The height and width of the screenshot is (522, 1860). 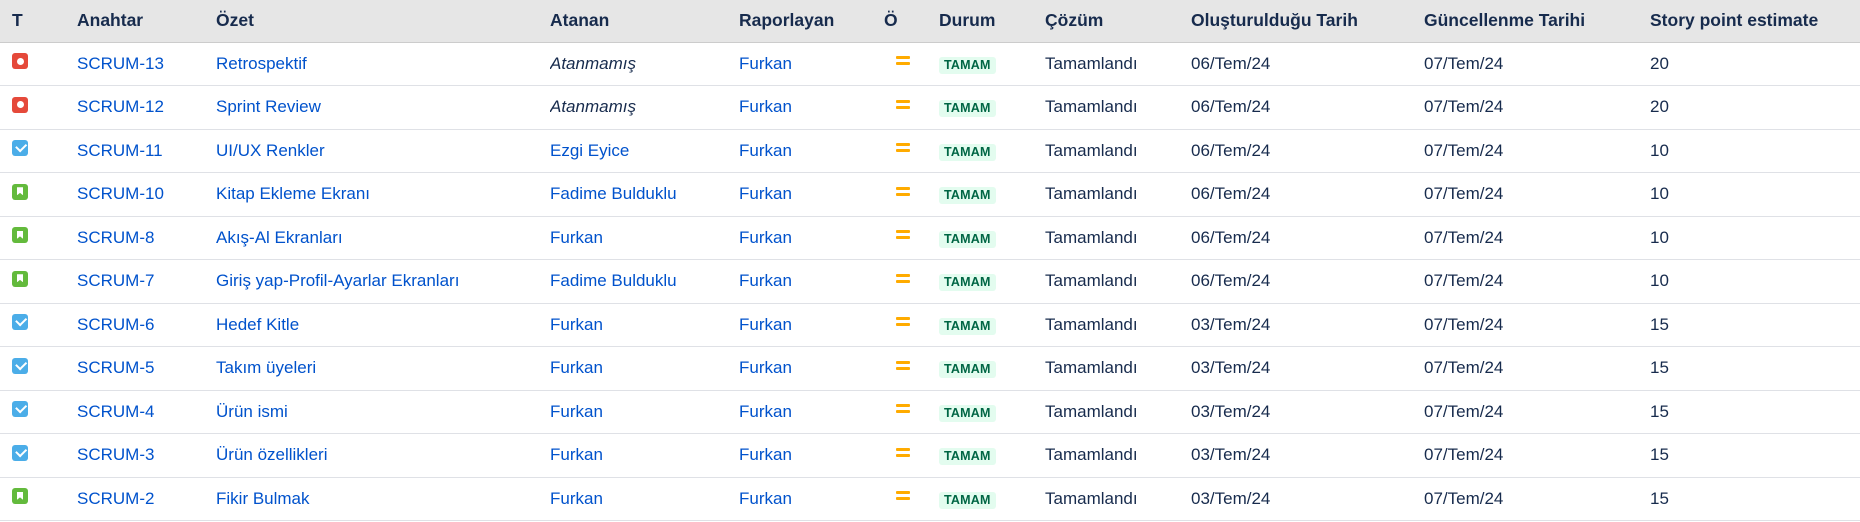 What do you see at coordinates (252, 411) in the screenshot?
I see `issue-summary-link: Ürün ismi` at bounding box center [252, 411].